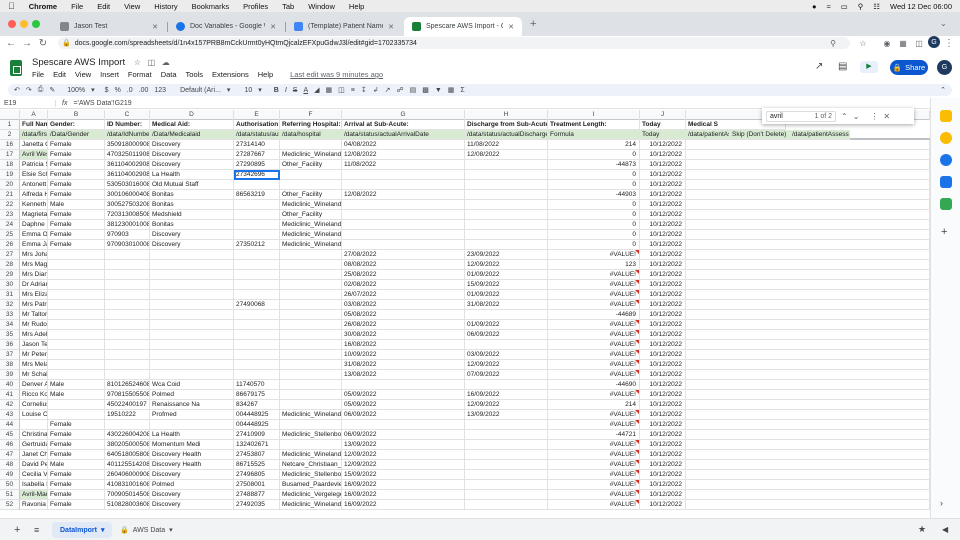 This screenshot has width=960, height=540. What do you see at coordinates (311, 505) in the screenshot?
I see `cell-f: Mediclinic_Winelands` at bounding box center [311, 505].